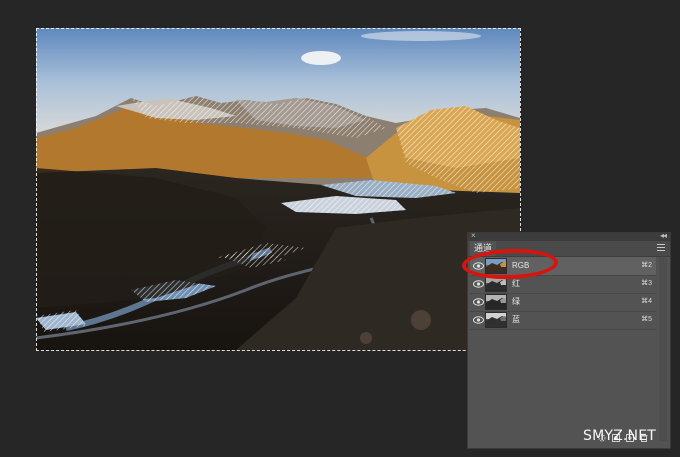 This screenshot has width=680, height=457. I want to click on channel-shortcut: ⌘3, so click(646, 283).